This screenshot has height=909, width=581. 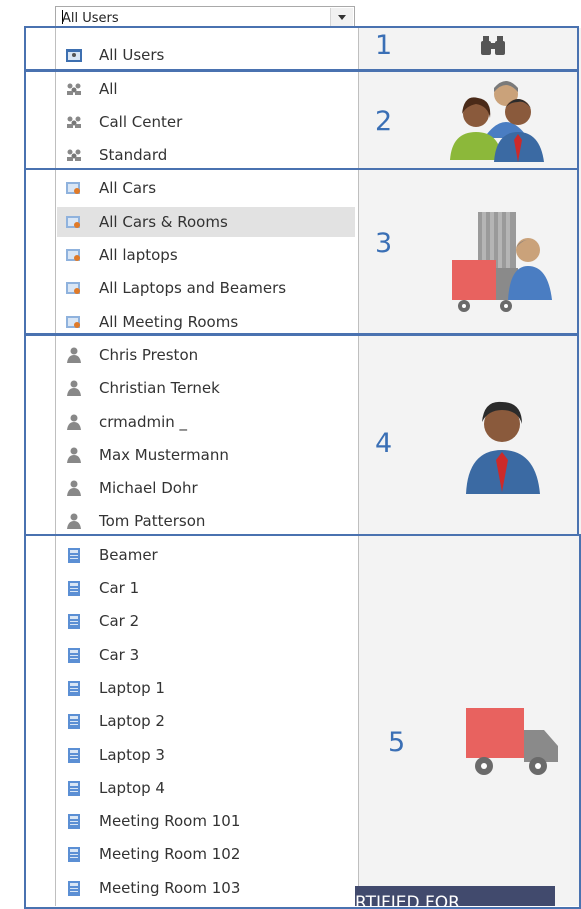 I want to click on section-5-number: 5, so click(x=397, y=742).